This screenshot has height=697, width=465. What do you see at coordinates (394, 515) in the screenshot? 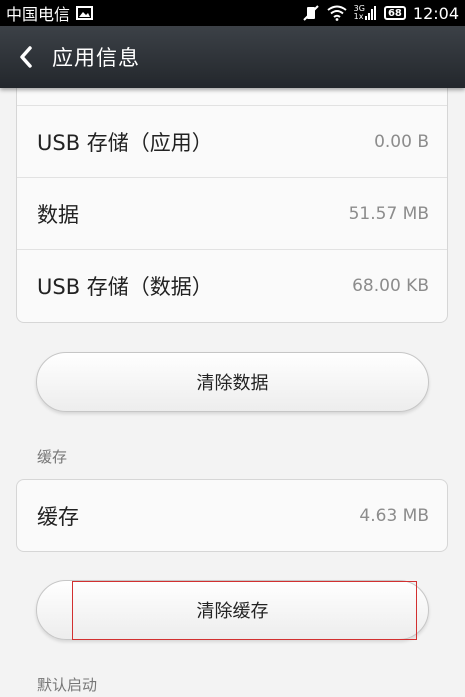
I see `row-value: 4.63 MB` at bounding box center [394, 515].